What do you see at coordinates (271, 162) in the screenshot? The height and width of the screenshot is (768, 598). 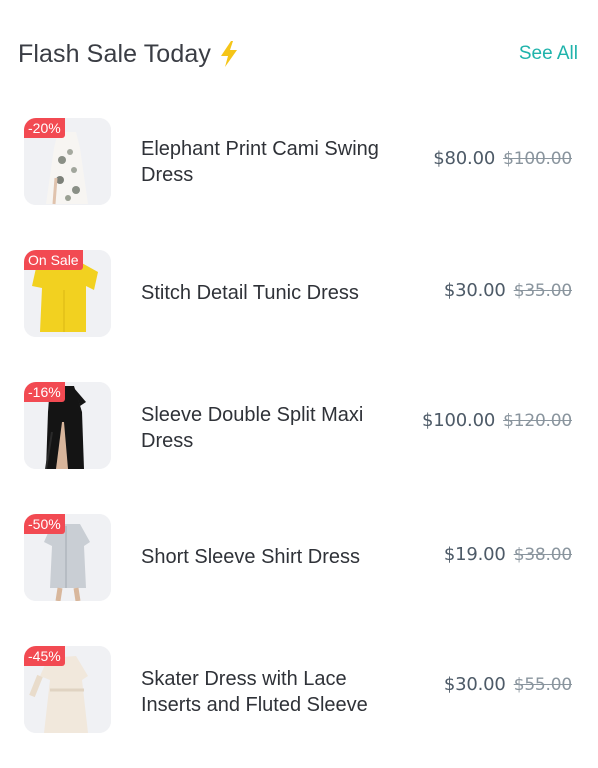 I see `product-name: Elephant Print Cami Swing Dress` at bounding box center [271, 162].